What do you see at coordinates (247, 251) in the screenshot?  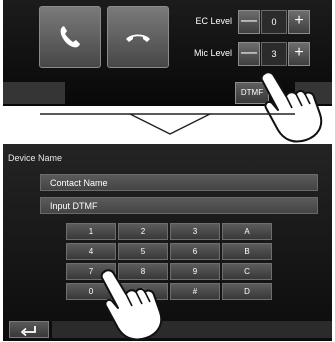 I see `key-b: B` at bounding box center [247, 251].